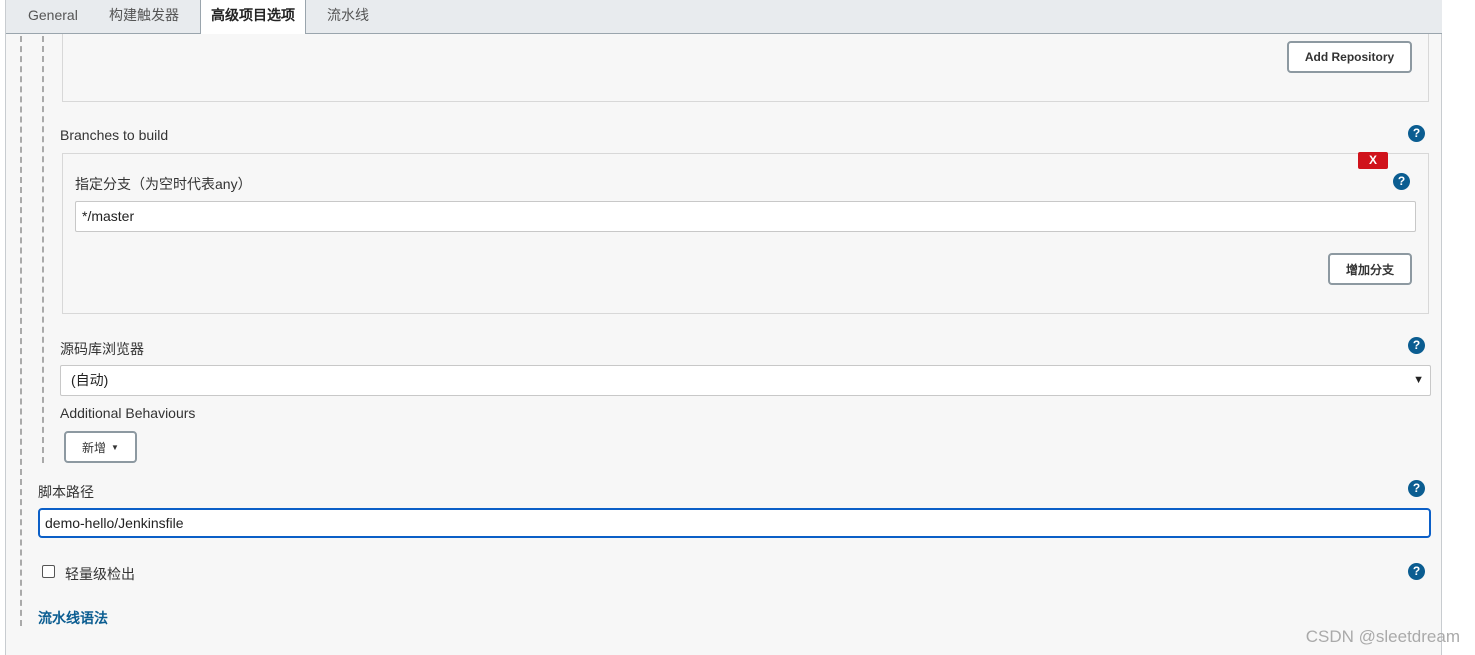 Image resolution: width=1475 pixels, height=655 pixels. I want to click on add-repository-button: Add Repository, so click(1349, 57).